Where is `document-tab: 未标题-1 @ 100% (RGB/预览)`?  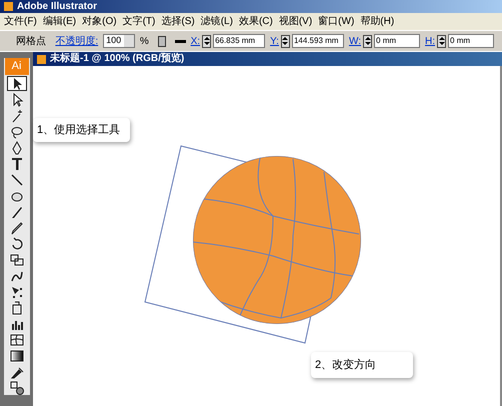
document-tab: 未标题-1 @ 100% (RGB/预览) is located at coordinates (267, 59).